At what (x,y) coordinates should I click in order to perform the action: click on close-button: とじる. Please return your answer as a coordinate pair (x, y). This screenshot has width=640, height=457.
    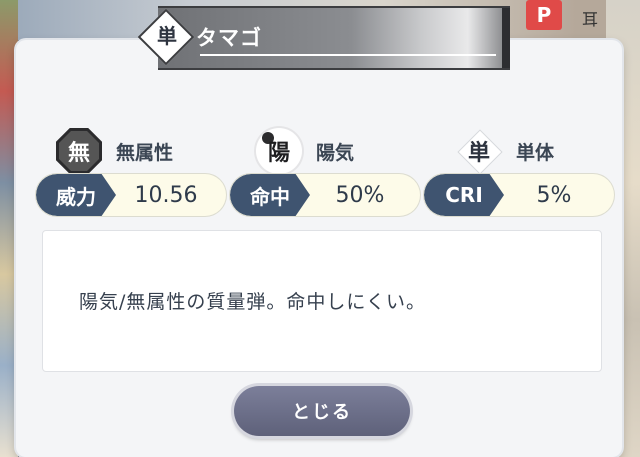
    Looking at the image, I should click on (322, 411).